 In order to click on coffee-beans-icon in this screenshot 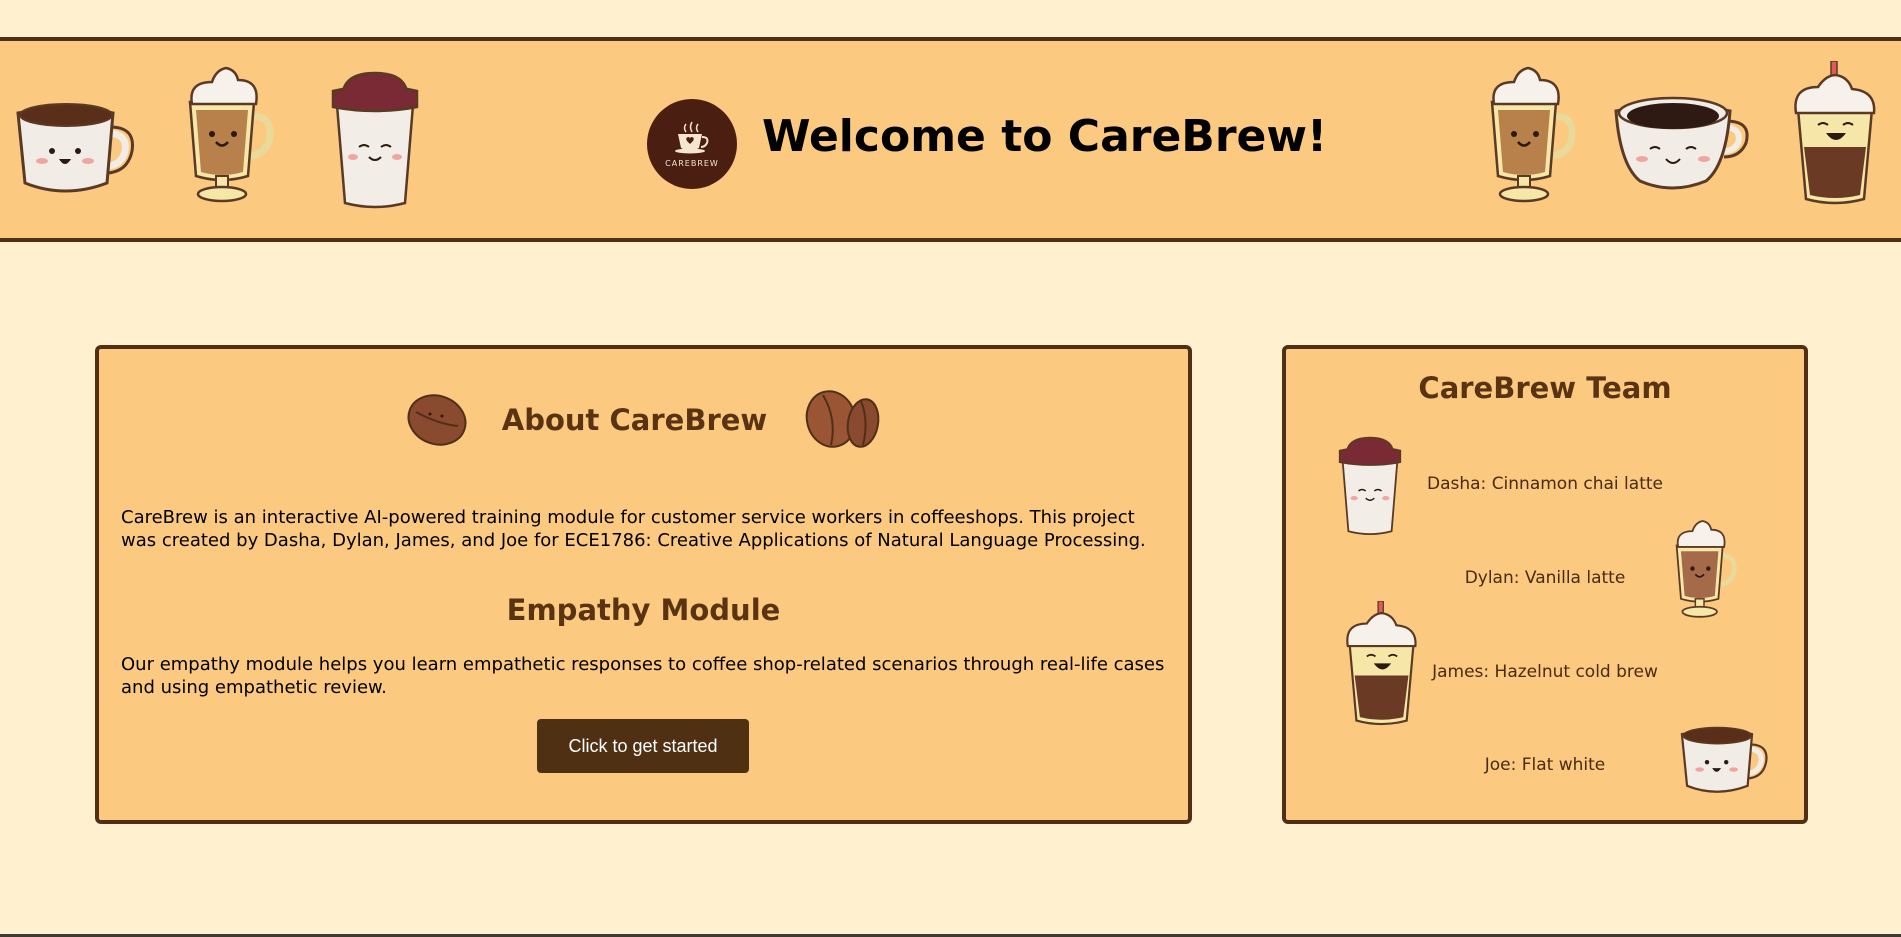, I will do `click(842, 419)`.